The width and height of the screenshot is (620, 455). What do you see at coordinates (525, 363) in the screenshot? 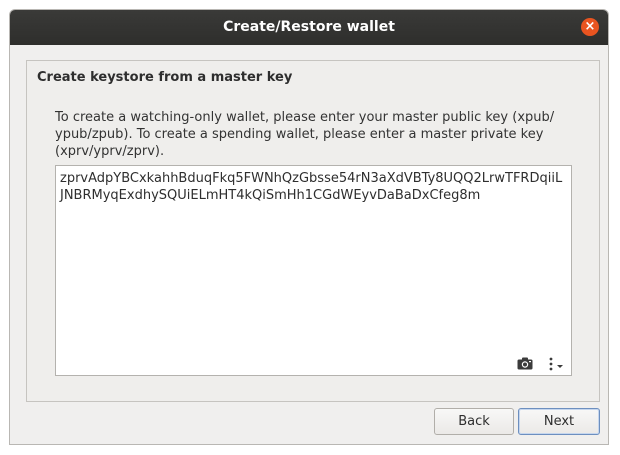
I see `camera-icon` at bounding box center [525, 363].